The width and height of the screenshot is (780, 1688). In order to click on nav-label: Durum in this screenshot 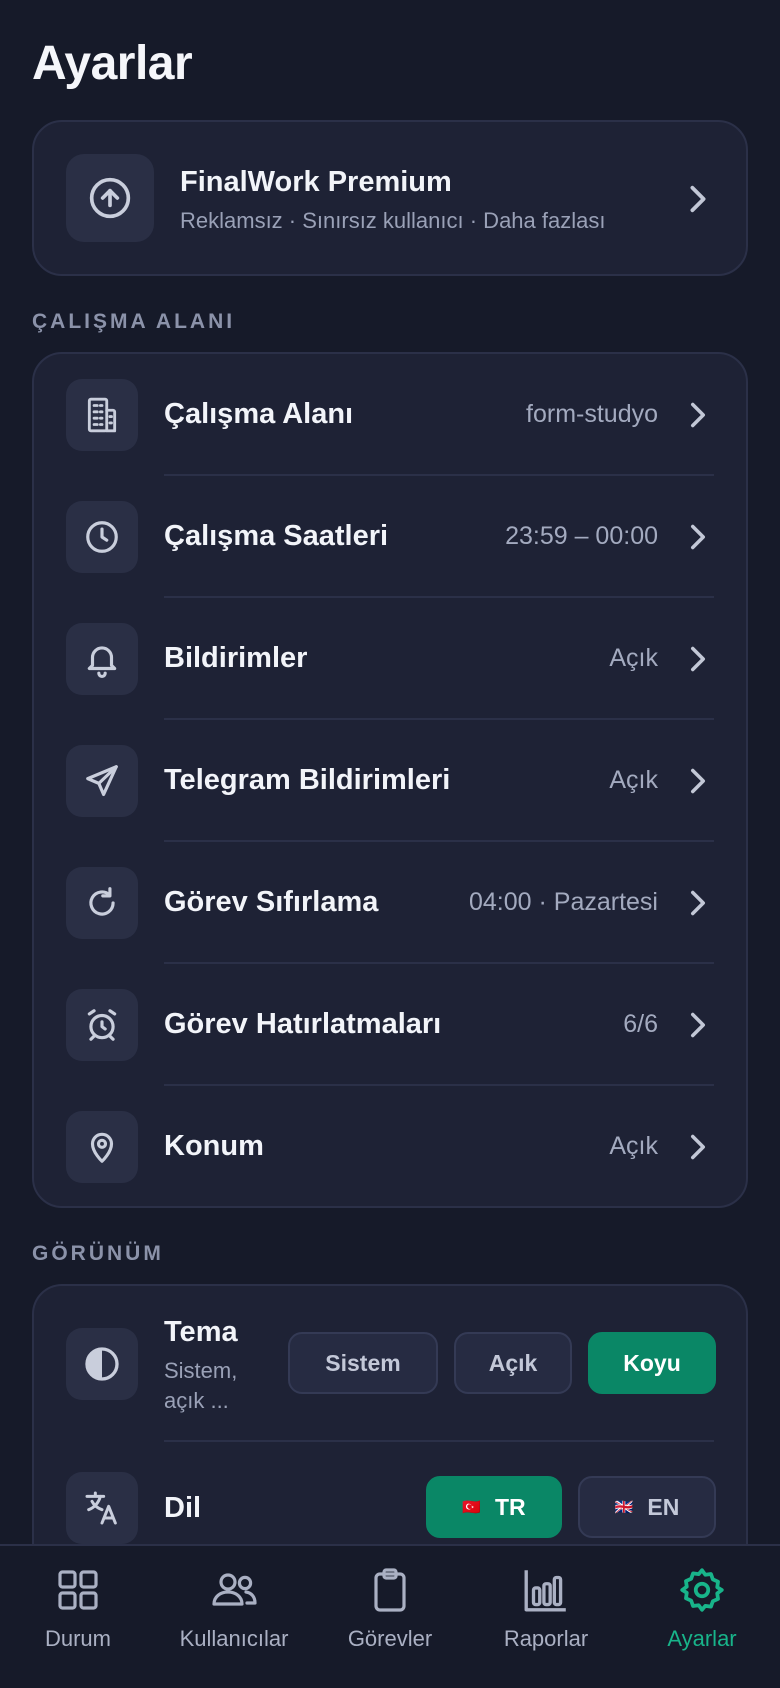, I will do `click(77, 1638)`.